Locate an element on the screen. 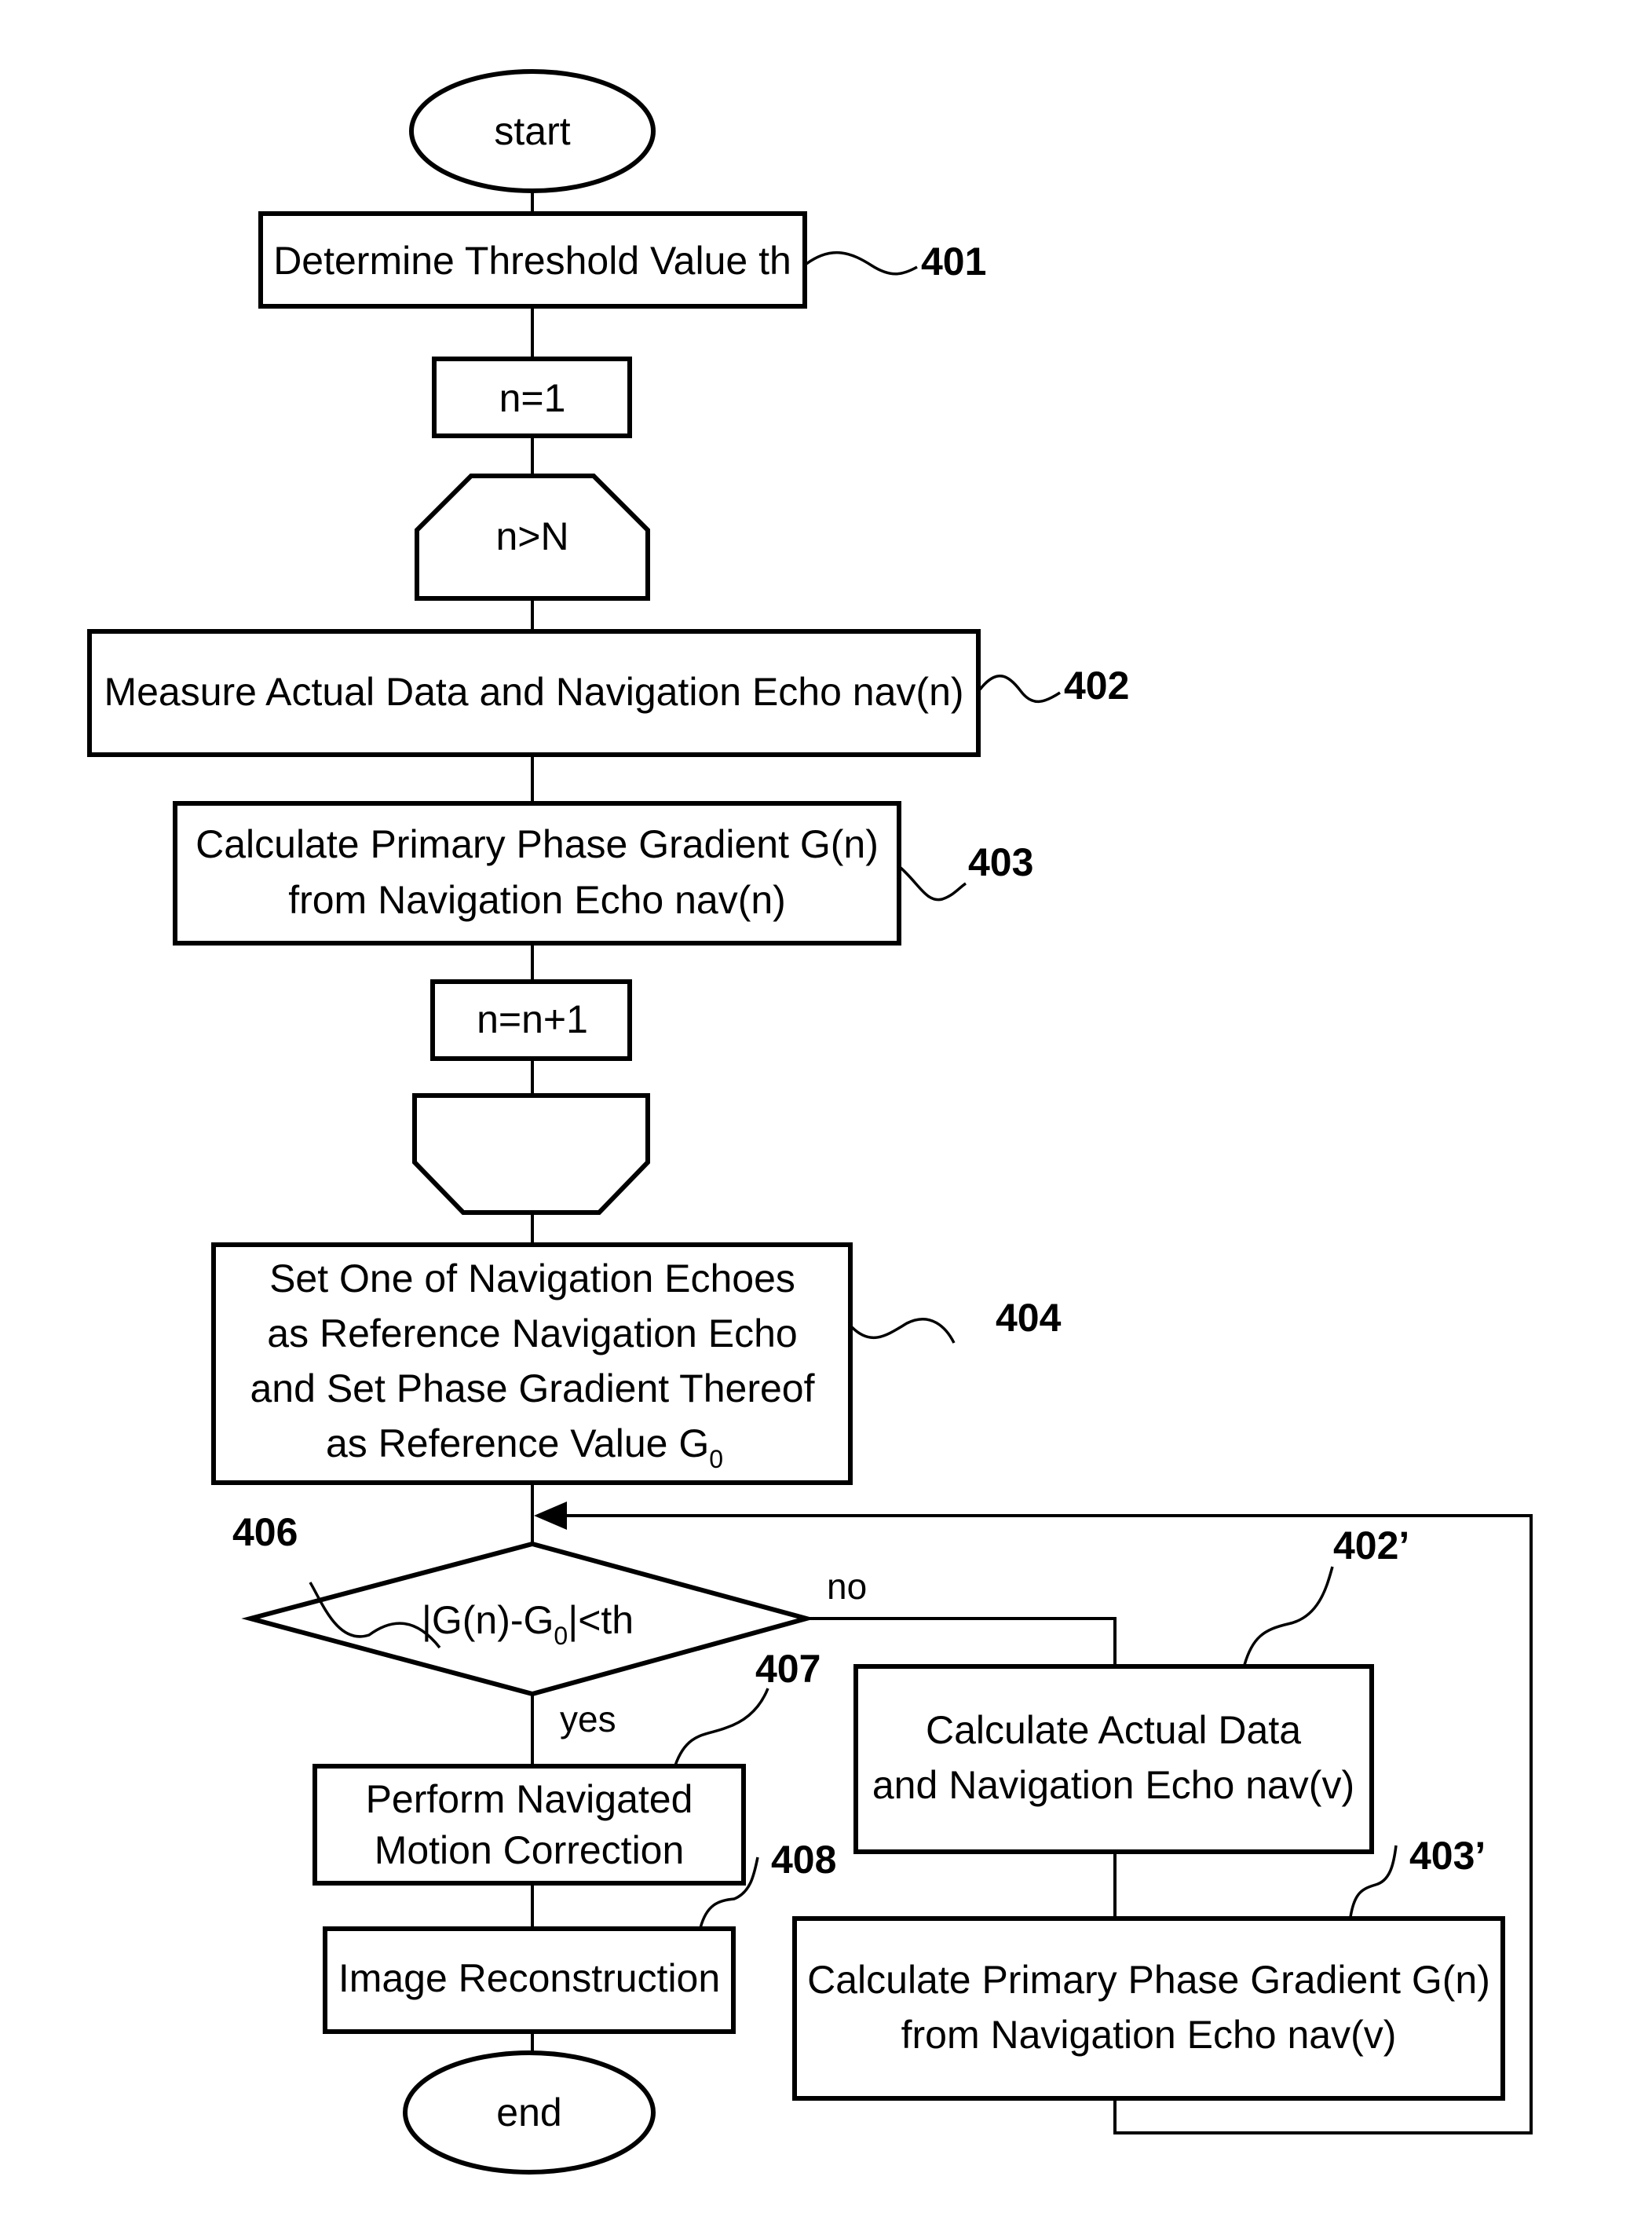  step-401-text: Determine Threshold Value th is located at coordinates (532, 261).